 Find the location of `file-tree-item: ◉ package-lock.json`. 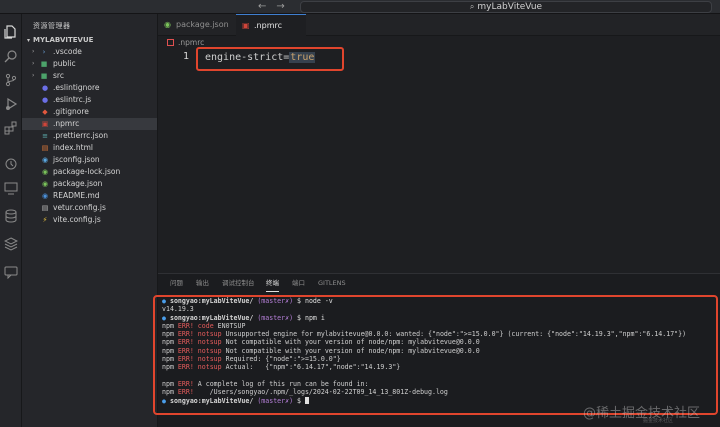

file-tree-item: ◉ package-lock.json is located at coordinates (89, 172).